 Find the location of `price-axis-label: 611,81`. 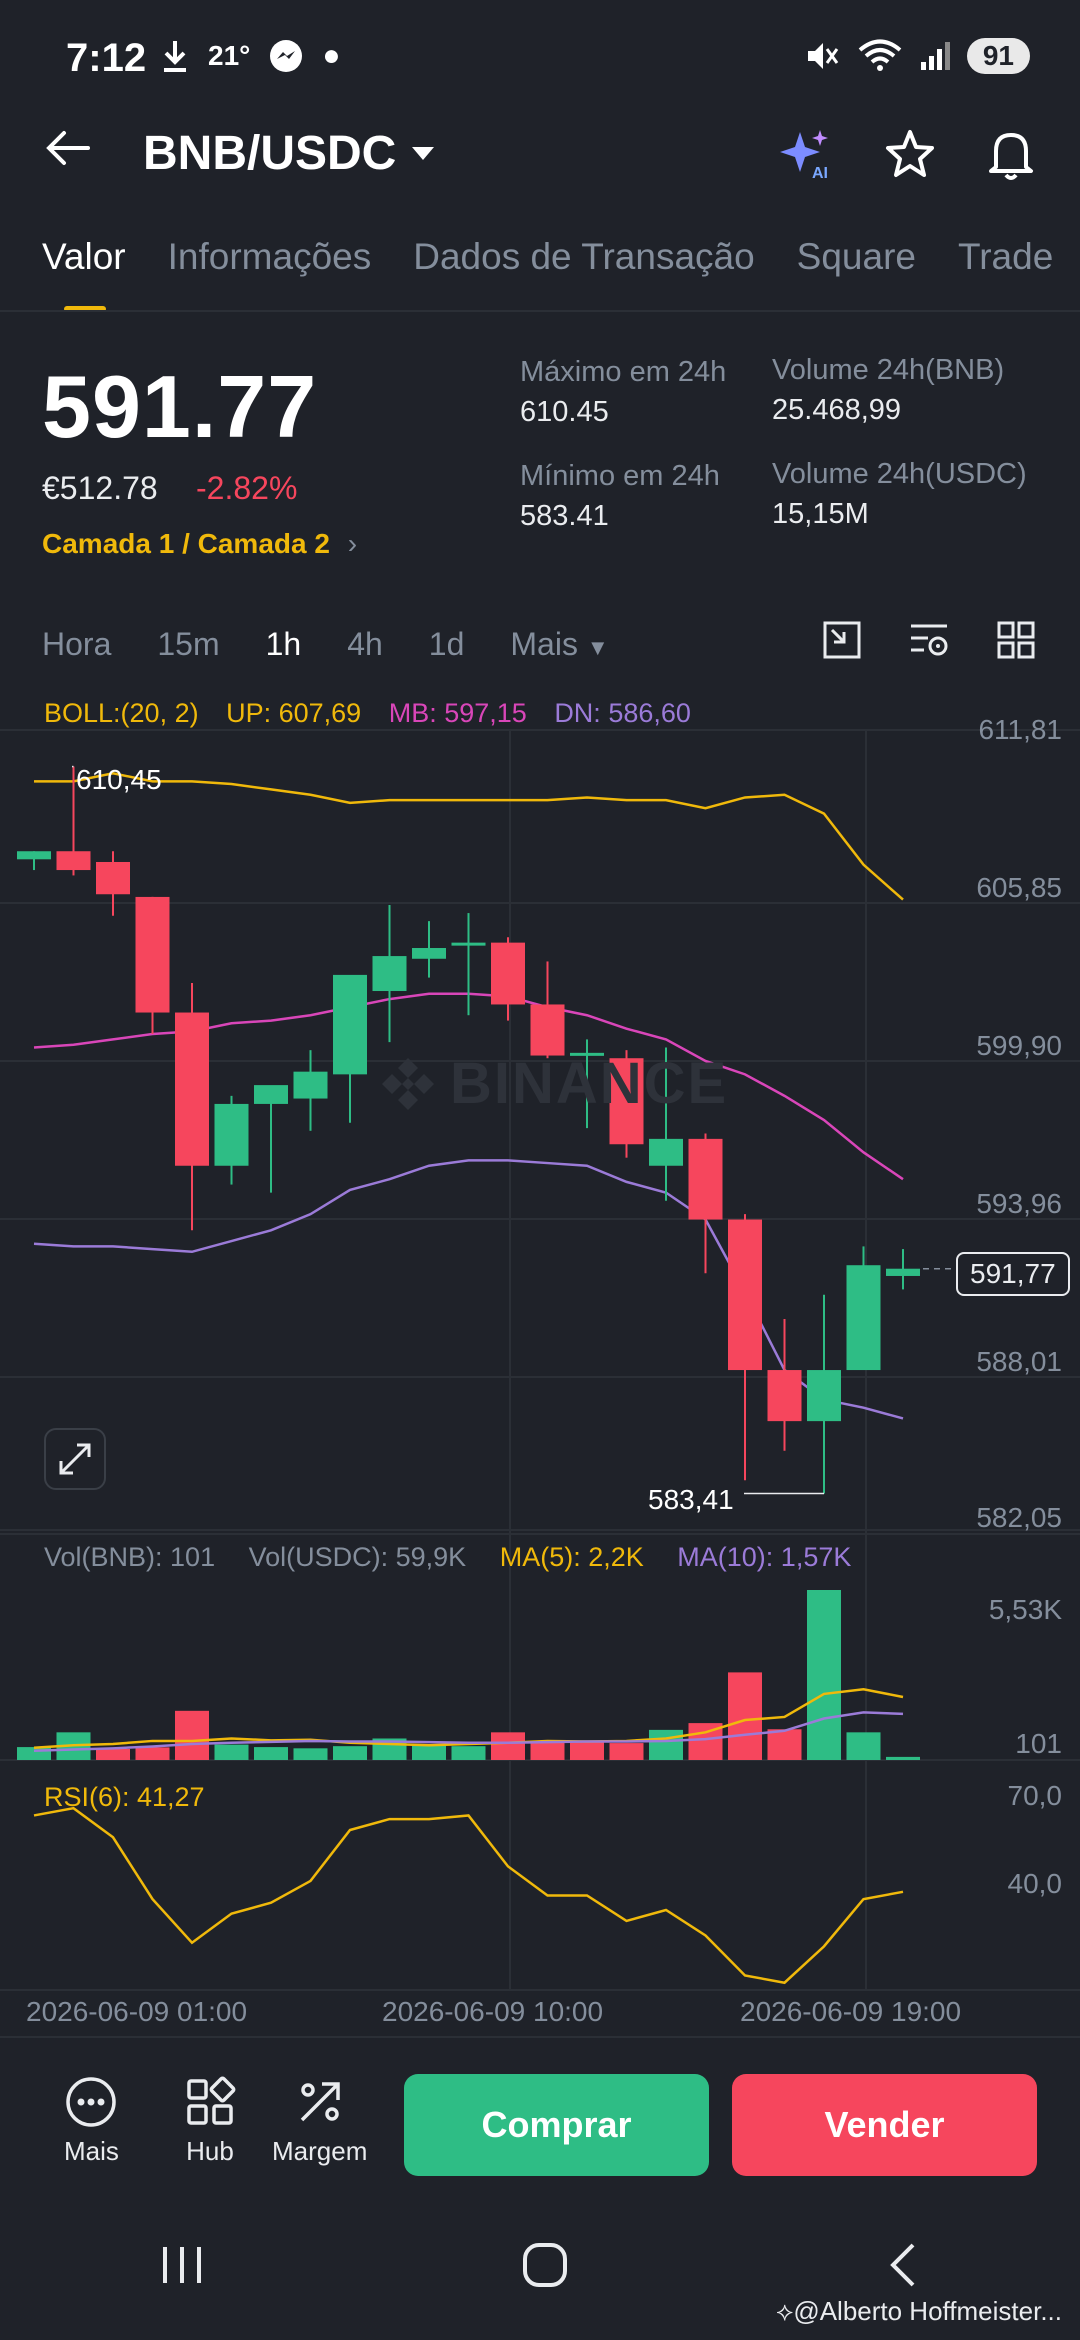

price-axis-label: 611,81 is located at coordinates (1020, 729).